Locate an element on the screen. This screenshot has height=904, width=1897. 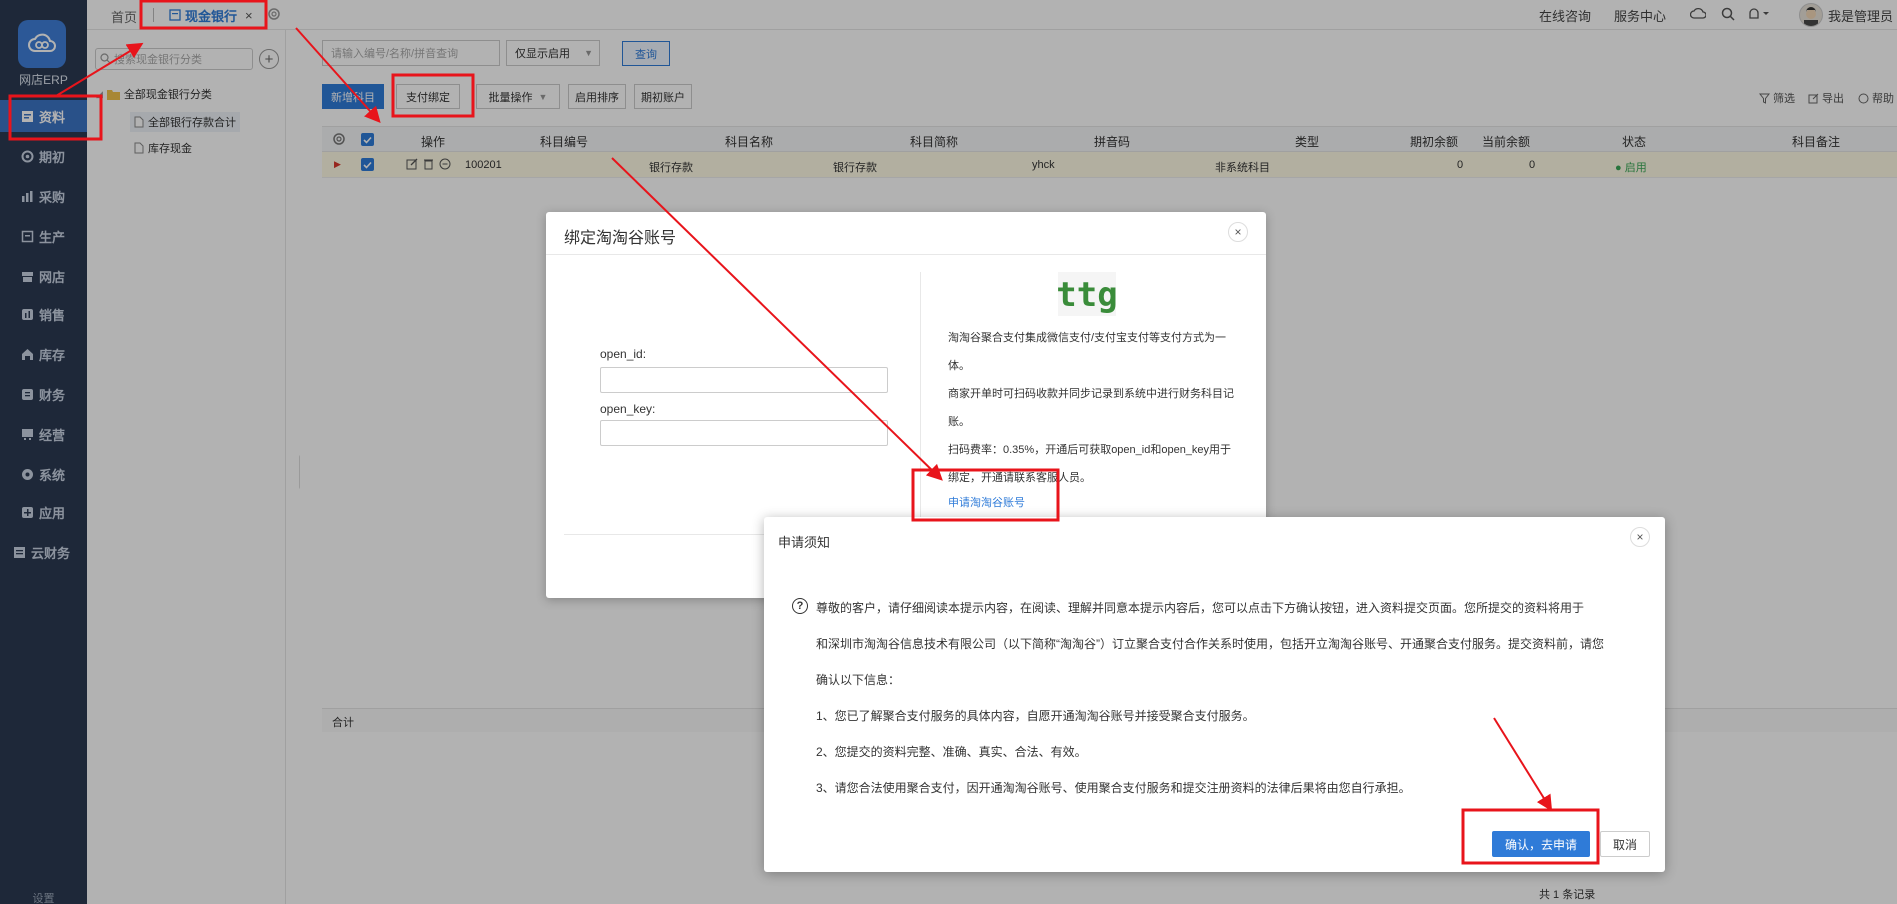
notice-item: 1、您已了解聚合支付服务的具体内容，自愿开通淘淘谷账号并接受聚合支付服务。 is located at coordinates (1035, 716).